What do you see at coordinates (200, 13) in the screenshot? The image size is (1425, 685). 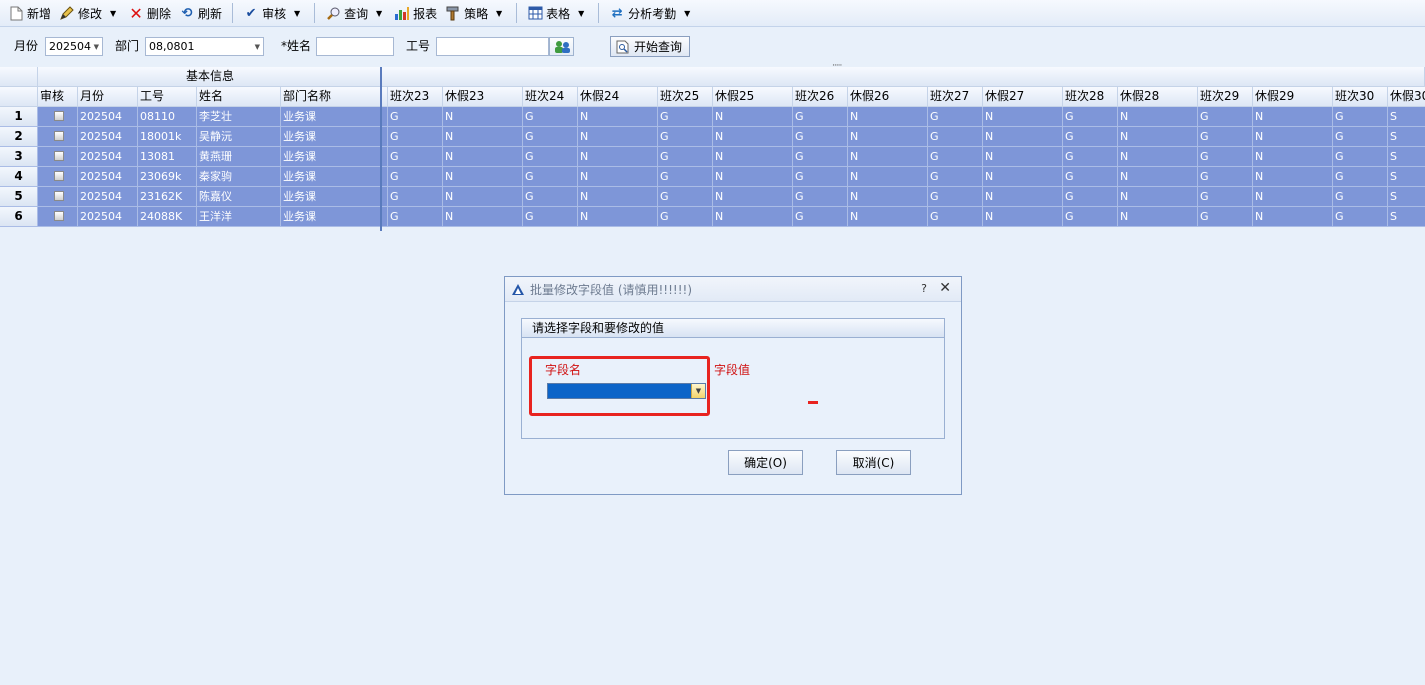 I see `refresh-button: ⟲ 刷新` at bounding box center [200, 13].